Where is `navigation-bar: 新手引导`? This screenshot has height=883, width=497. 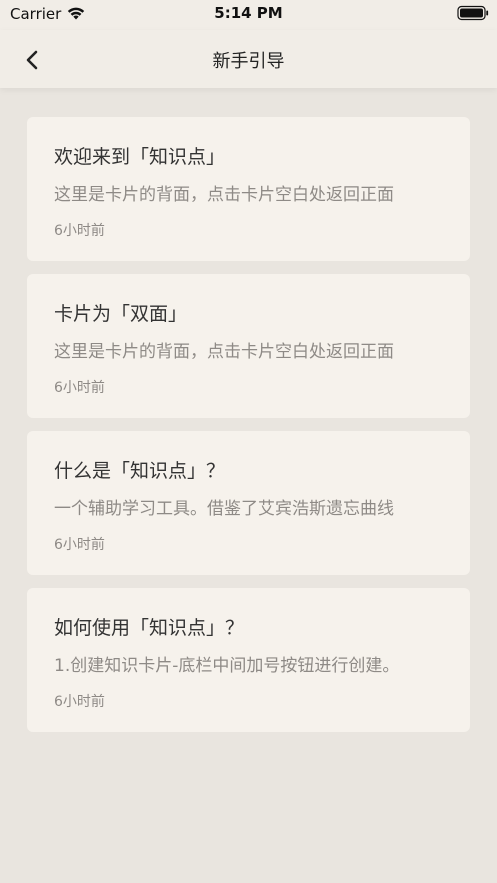
navigation-bar: 新手引导 is located at coordinates (248, 59).